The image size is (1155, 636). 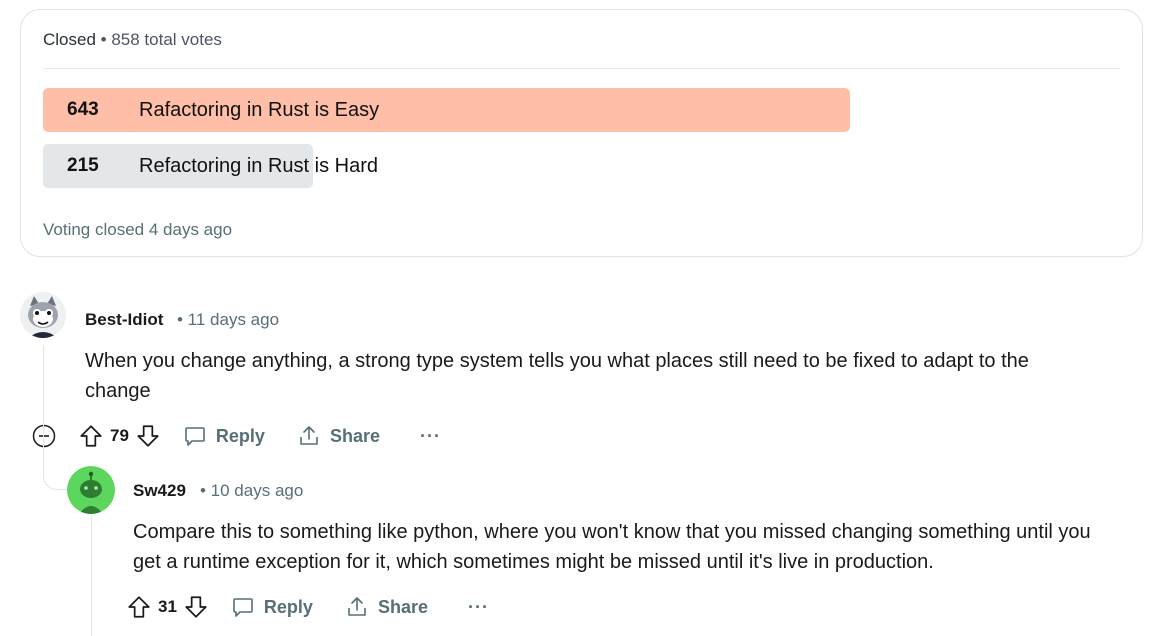 What do you see at coordinates (55, 480) in the screenshot?
I see `thread-curve` at bounding box center [55, 480].